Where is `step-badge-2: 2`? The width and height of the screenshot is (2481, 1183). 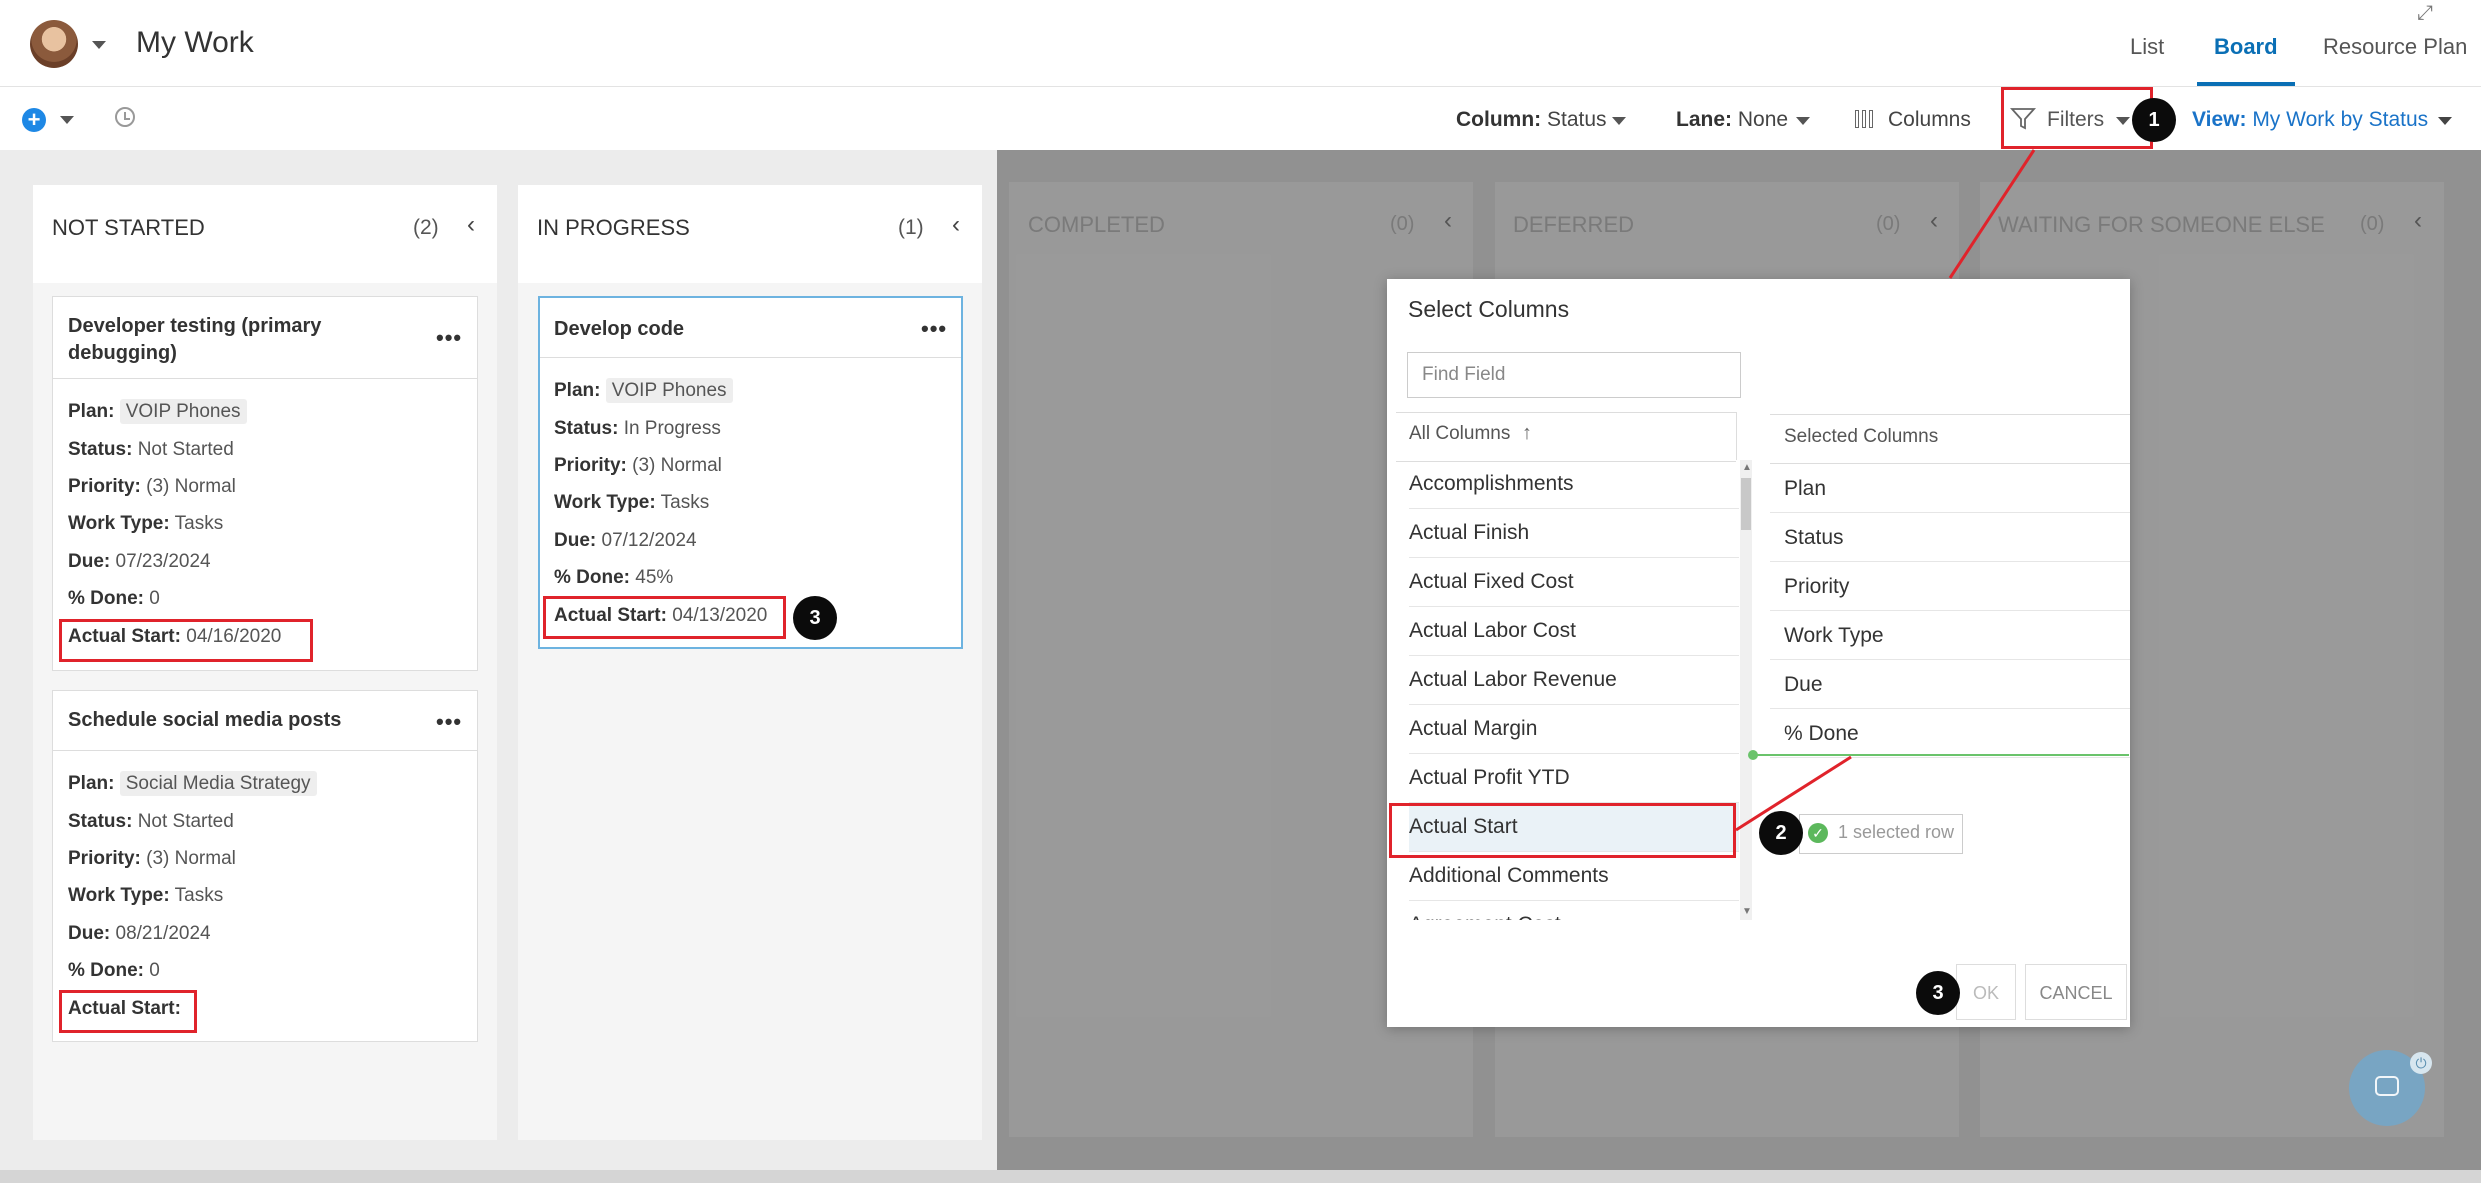
step-badge-2: 2 is located at coordinates (1781, 833).